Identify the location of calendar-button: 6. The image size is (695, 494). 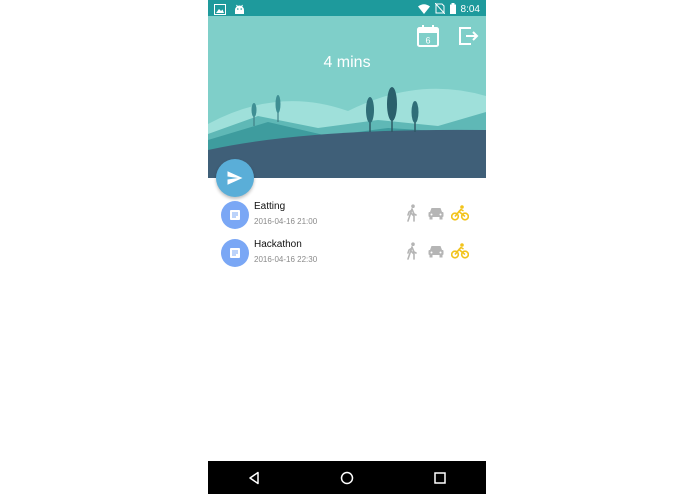
(428, 36).